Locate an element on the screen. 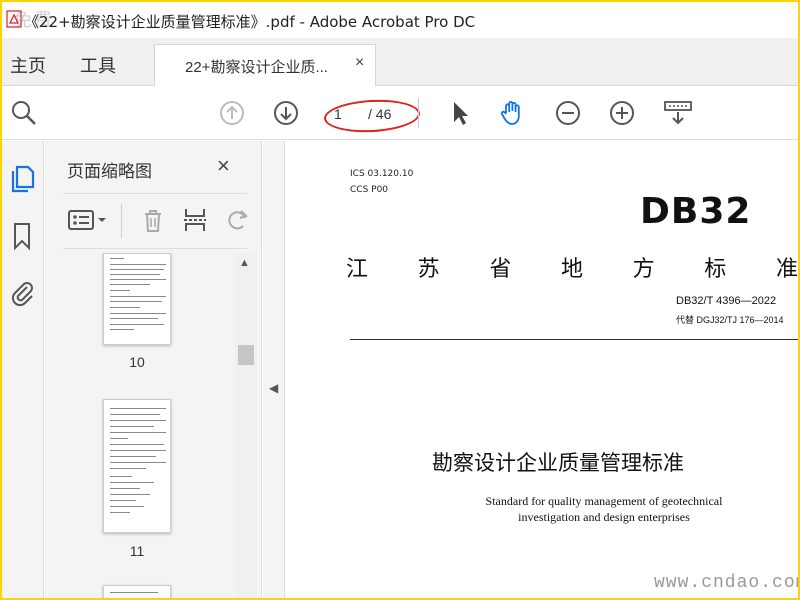 This screenshot has height=600, width=800. thumbnail-list: 10 11 is located at coordinates (160, 425).